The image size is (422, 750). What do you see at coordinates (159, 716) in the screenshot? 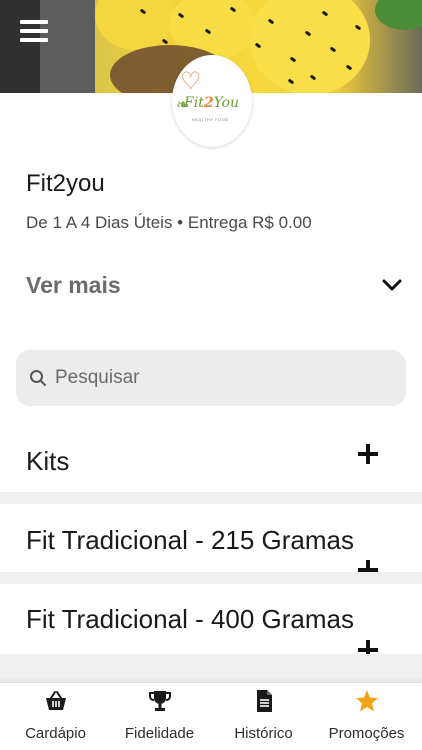
I see `nav-item-fidelidade: Fidelidade` at bounding box center [159, 716].